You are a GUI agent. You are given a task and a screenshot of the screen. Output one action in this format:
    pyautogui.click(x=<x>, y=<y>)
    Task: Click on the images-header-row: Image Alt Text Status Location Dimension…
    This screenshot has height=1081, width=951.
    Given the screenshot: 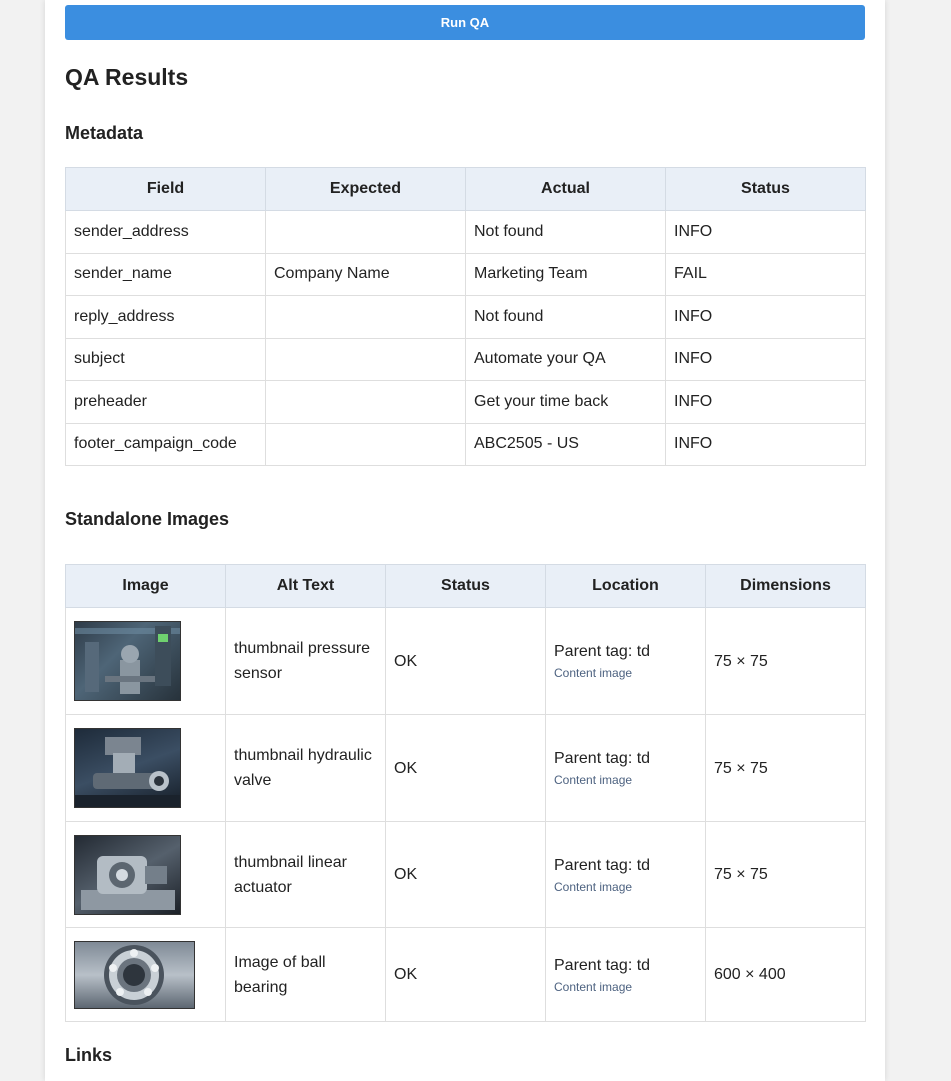 What is the action you would take?
    pyautogui.click(x=465, y=586)
    